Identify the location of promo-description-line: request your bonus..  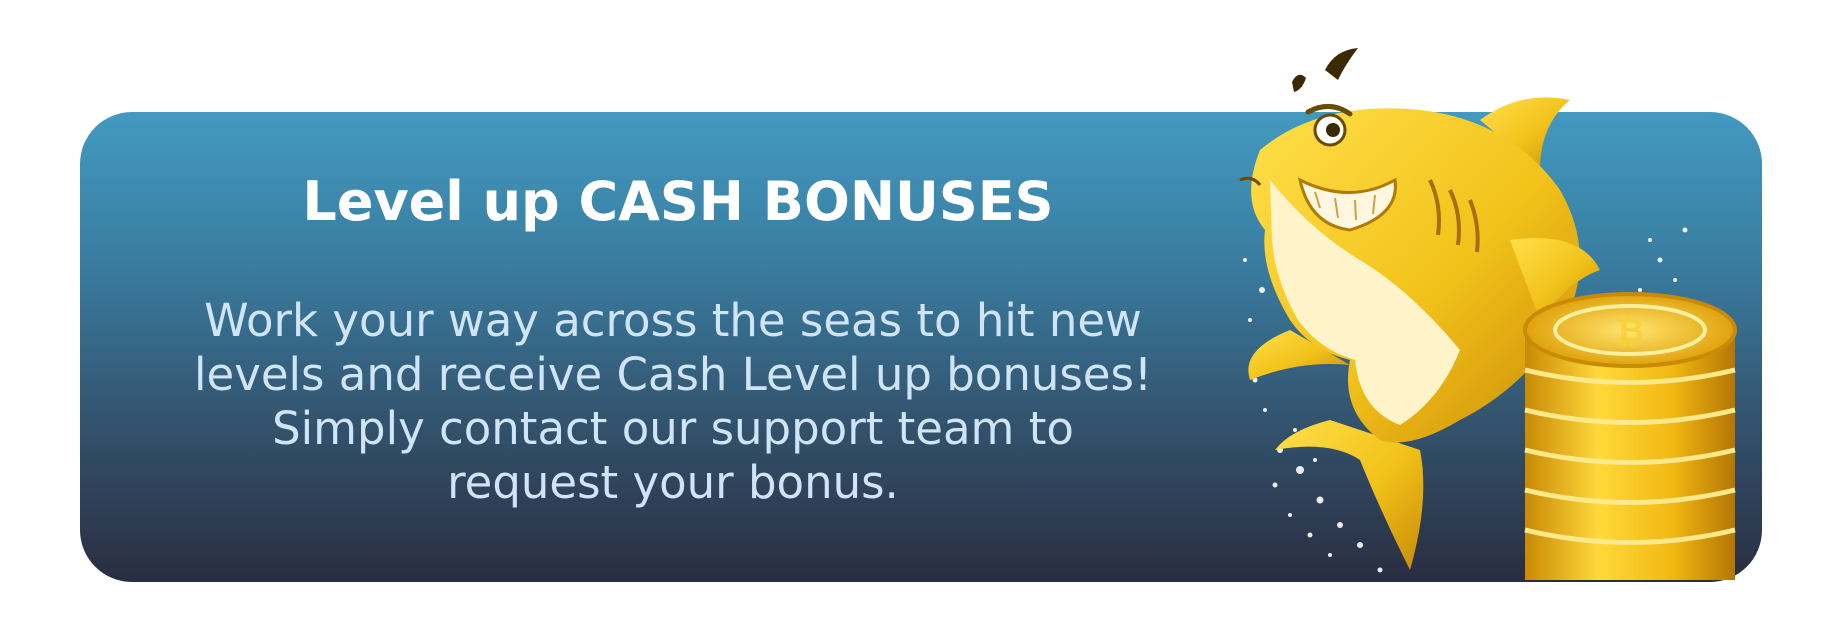
(673, 482).